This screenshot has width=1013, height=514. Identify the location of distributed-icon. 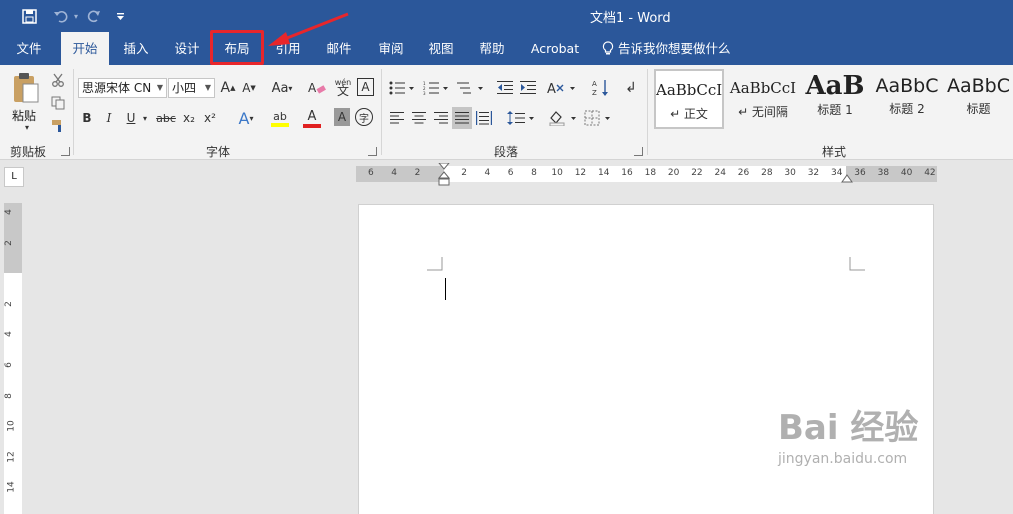
(484, 118).